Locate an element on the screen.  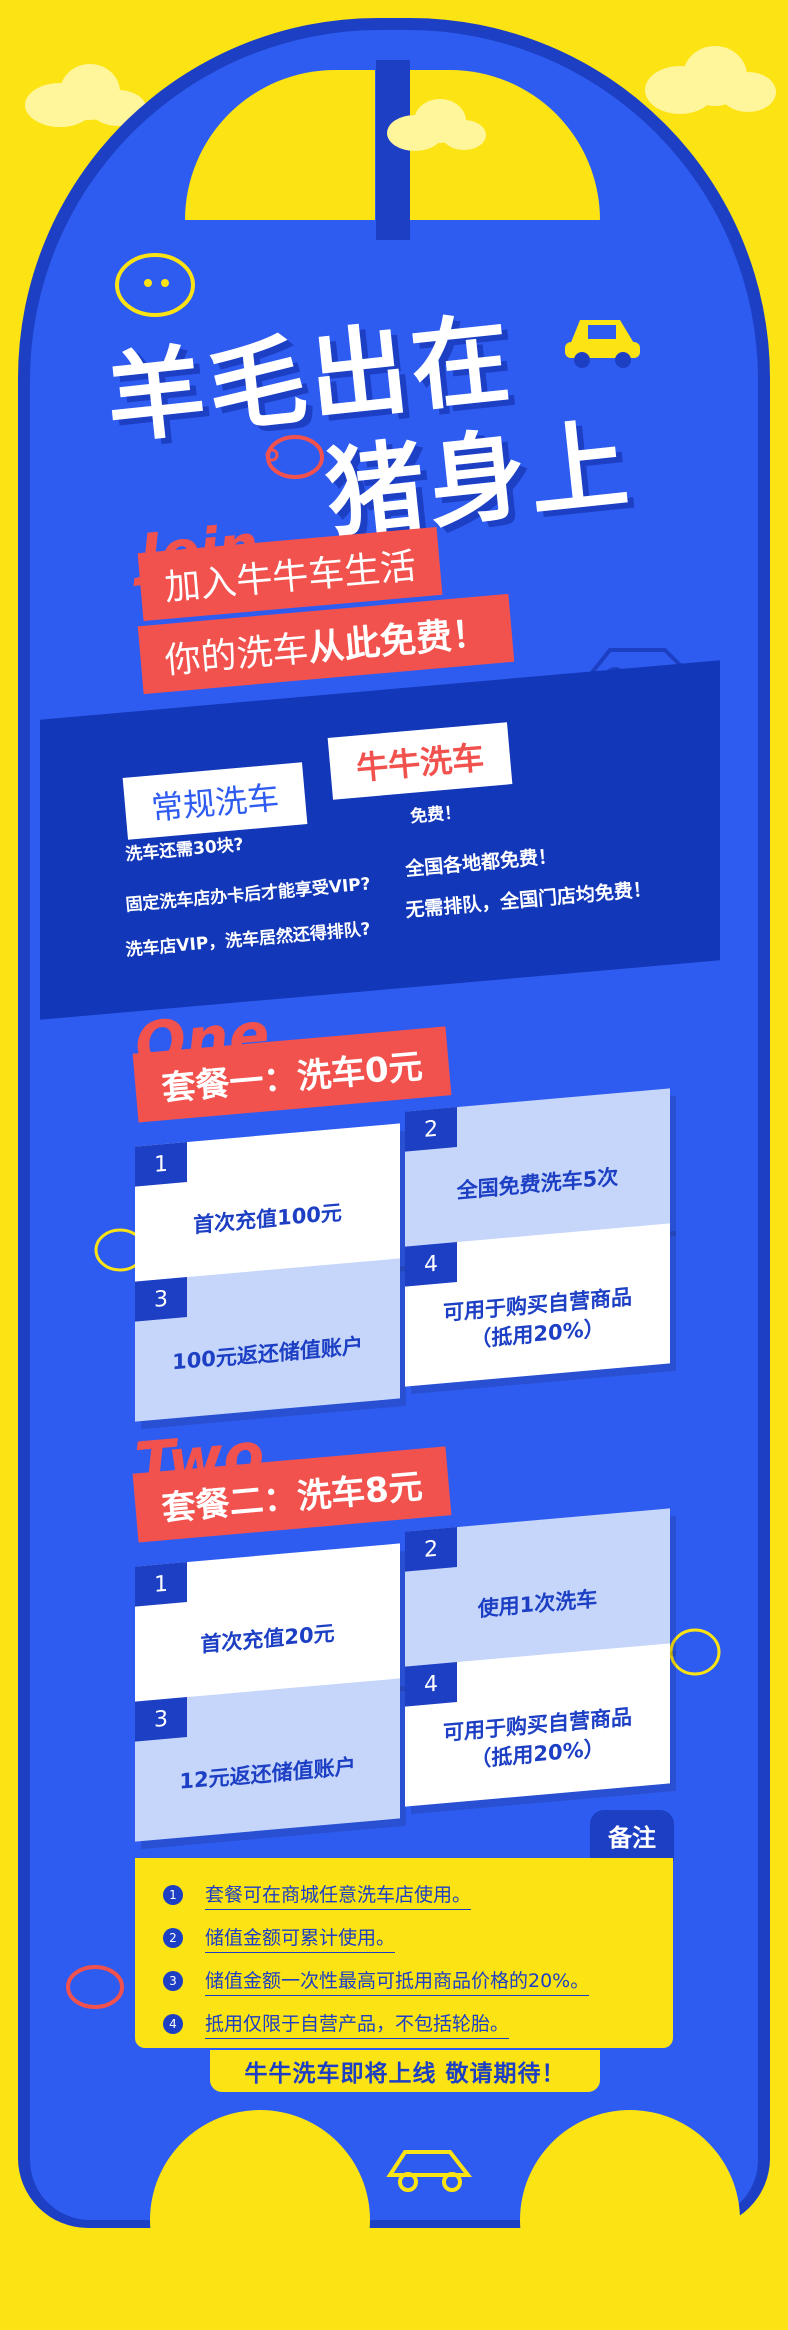
note-number: 3 is located at coordinates (173, 1981).